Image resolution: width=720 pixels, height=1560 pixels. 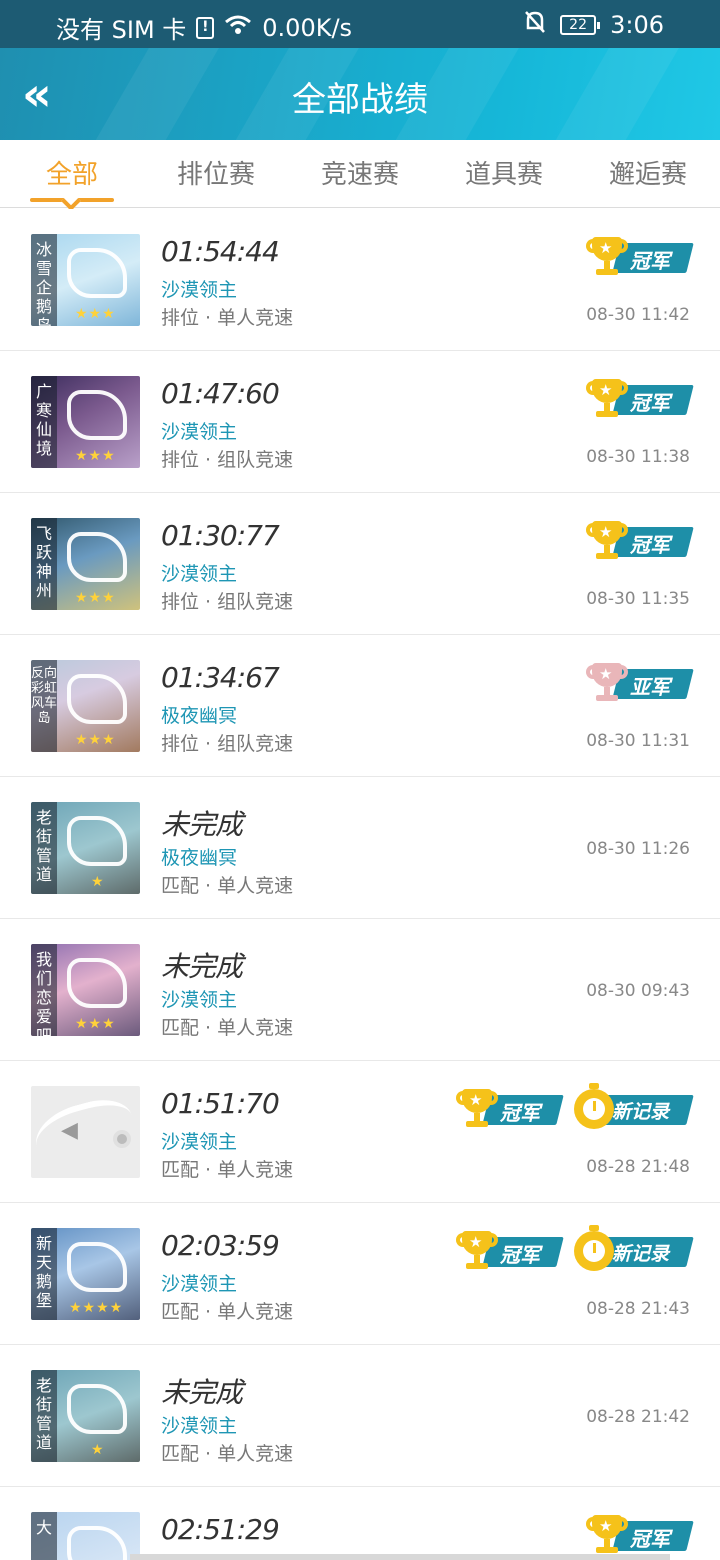 I want to click on race-time: 01:54:44, so click(x=220, y=251).